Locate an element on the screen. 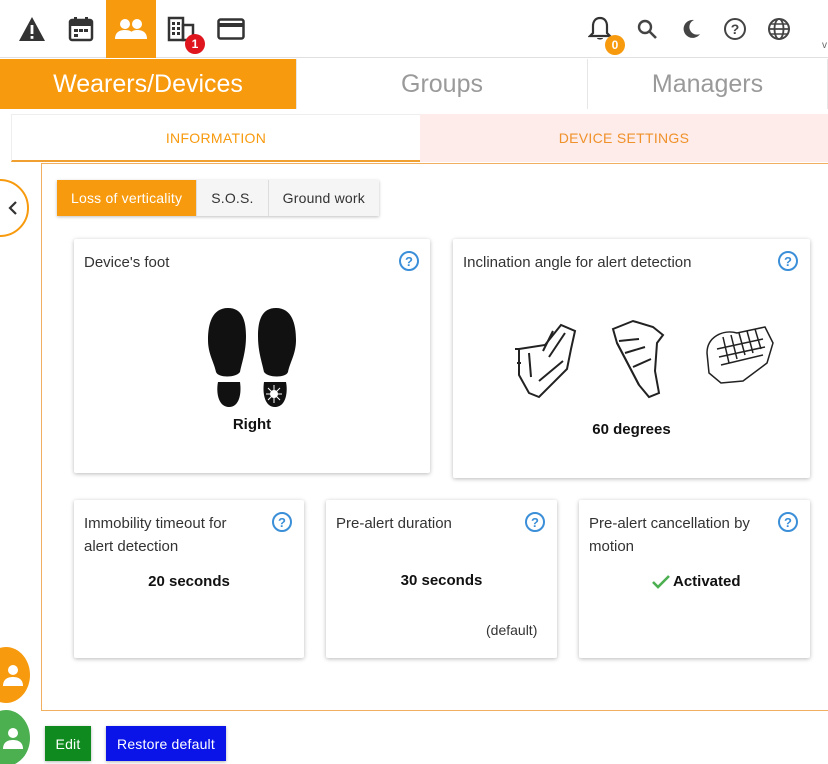 The width and height of the screenshot is (828, 764). main-tabs: Wearers/Devices Groups Managers is located at coordinates (414, 84).